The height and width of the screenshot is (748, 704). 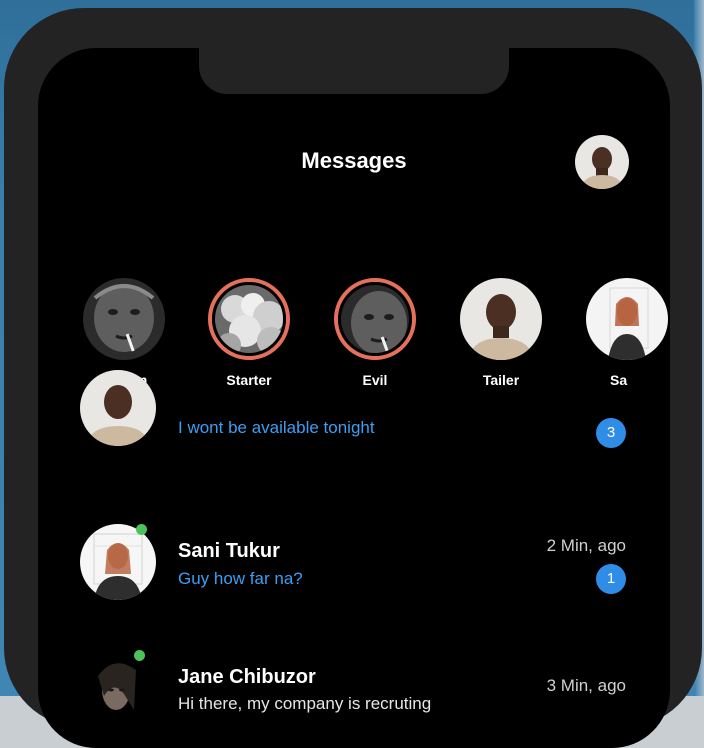 I want to click on chat-message: I wont be available tonight, so click(x=276, y=427).